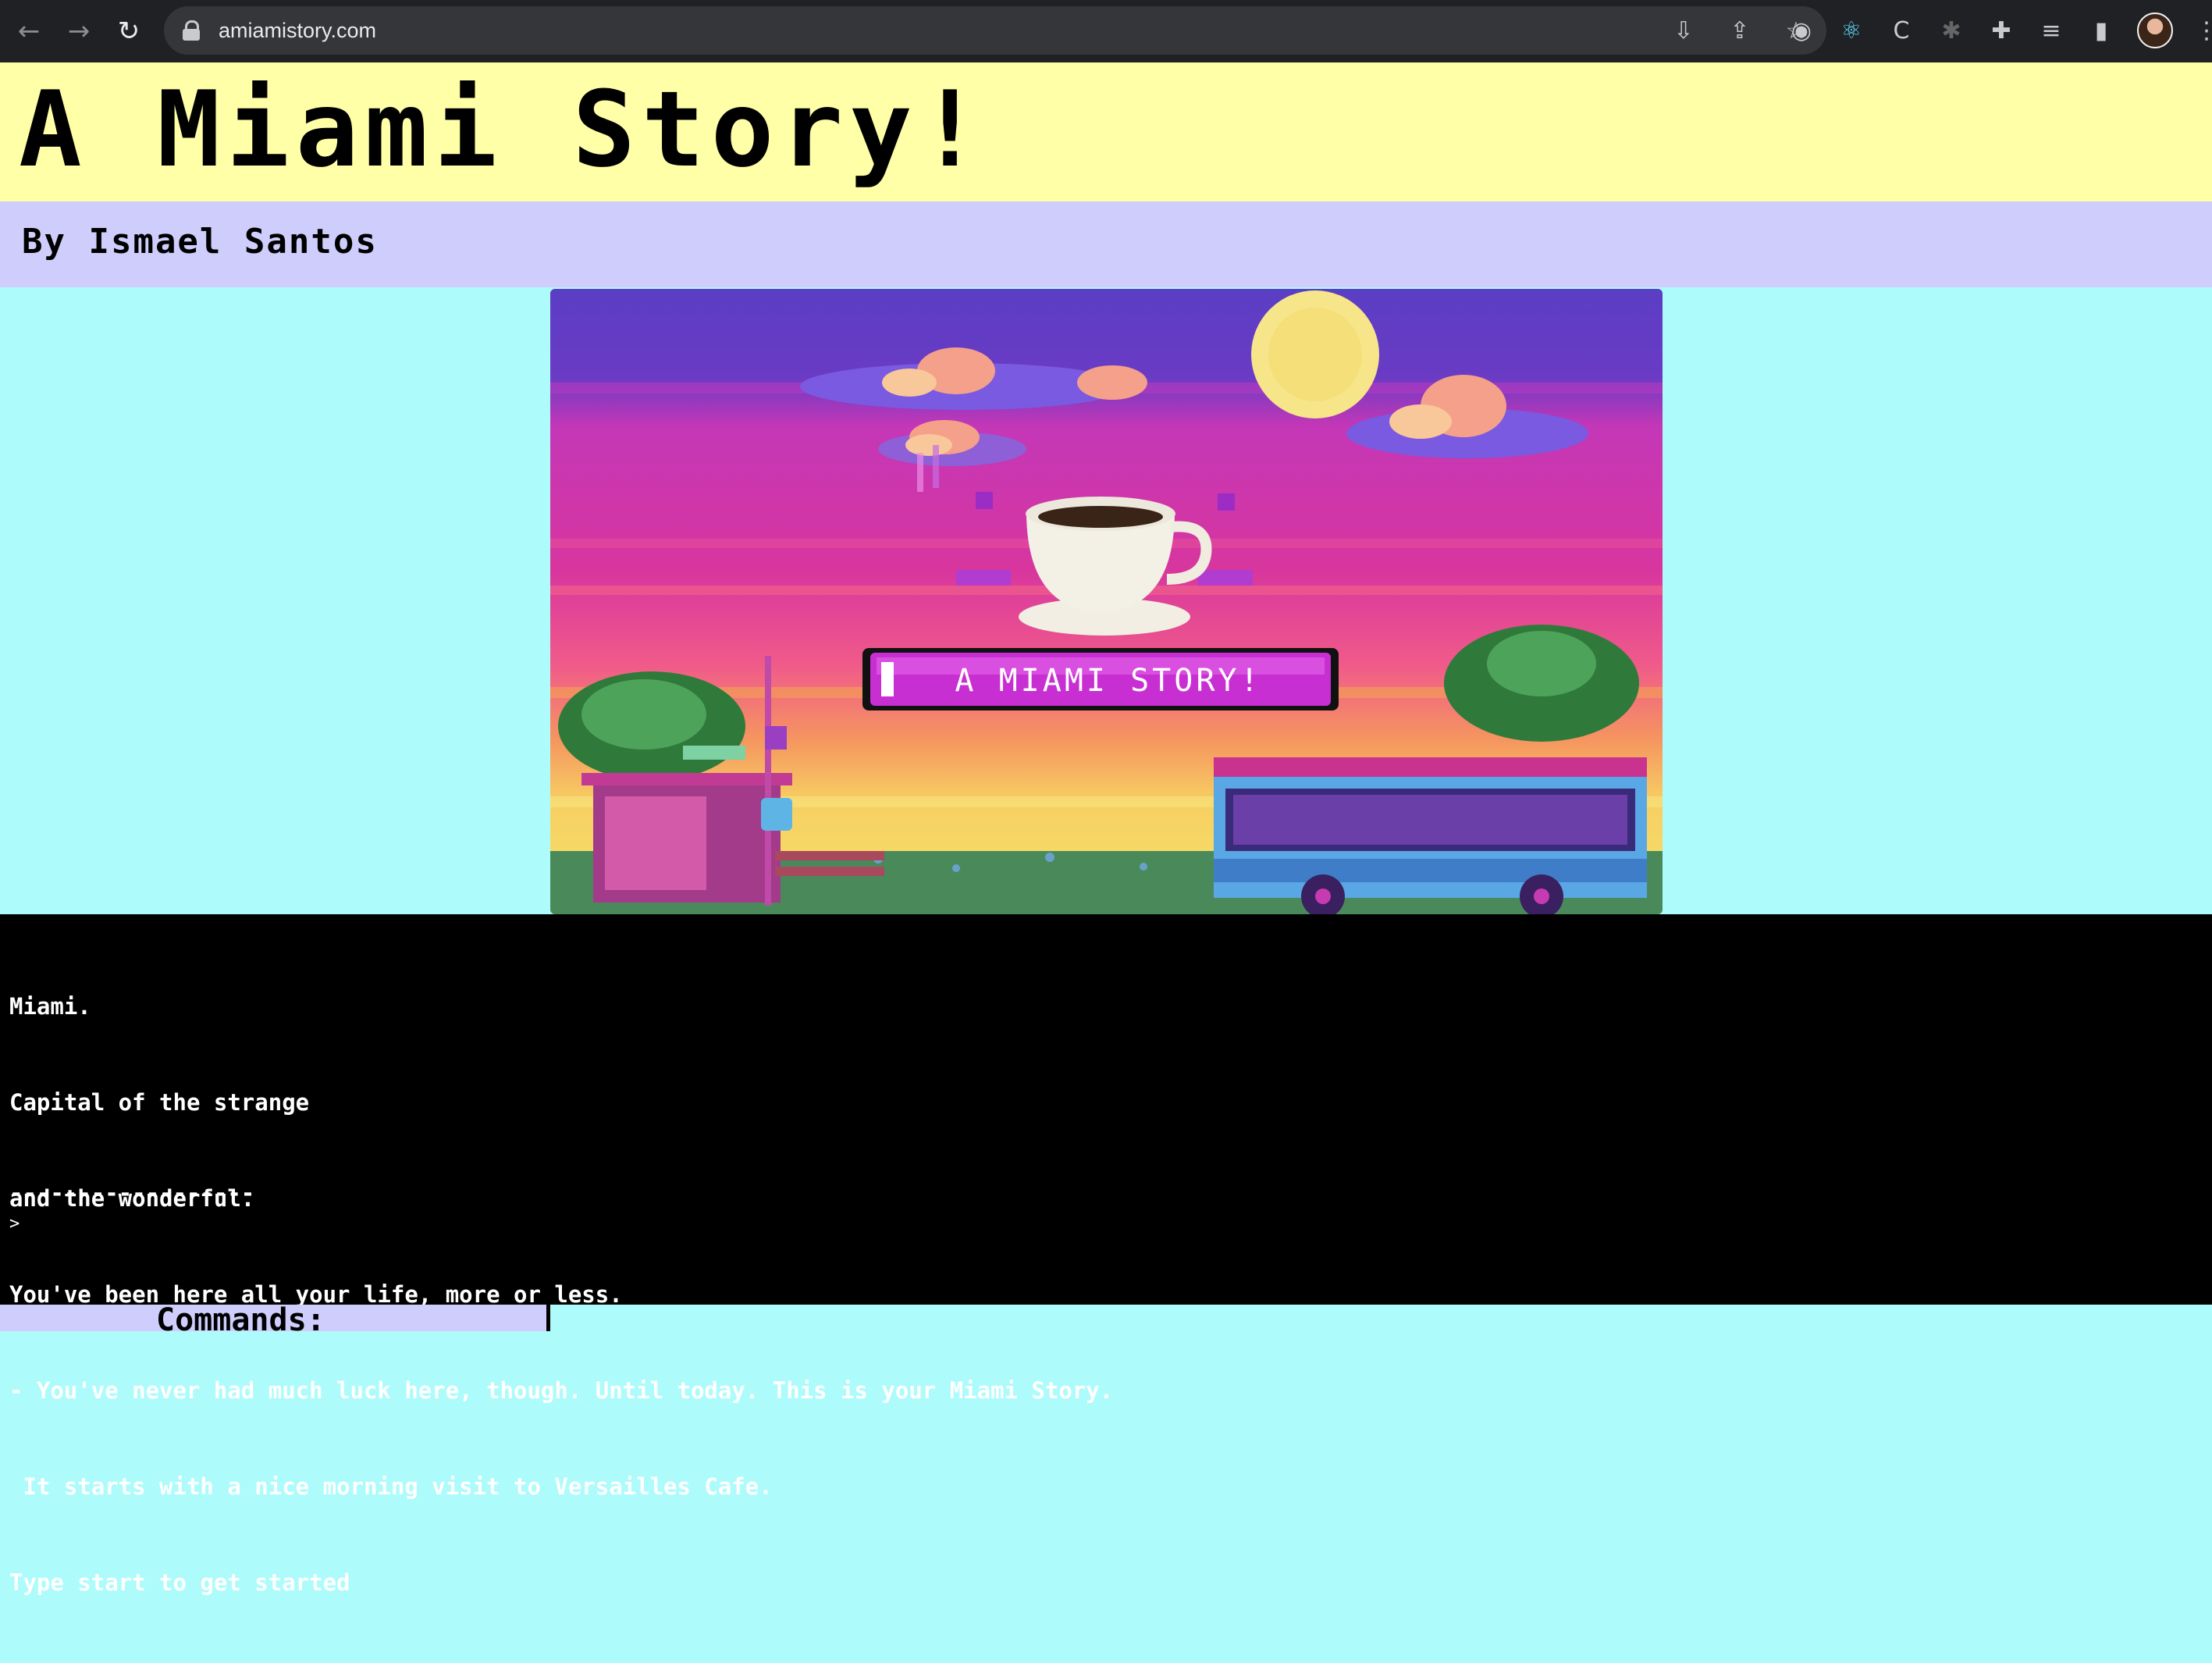 The height and width of the screenshot is (1663, 2212). I want to click on forward-button: →, so click(79, 31).